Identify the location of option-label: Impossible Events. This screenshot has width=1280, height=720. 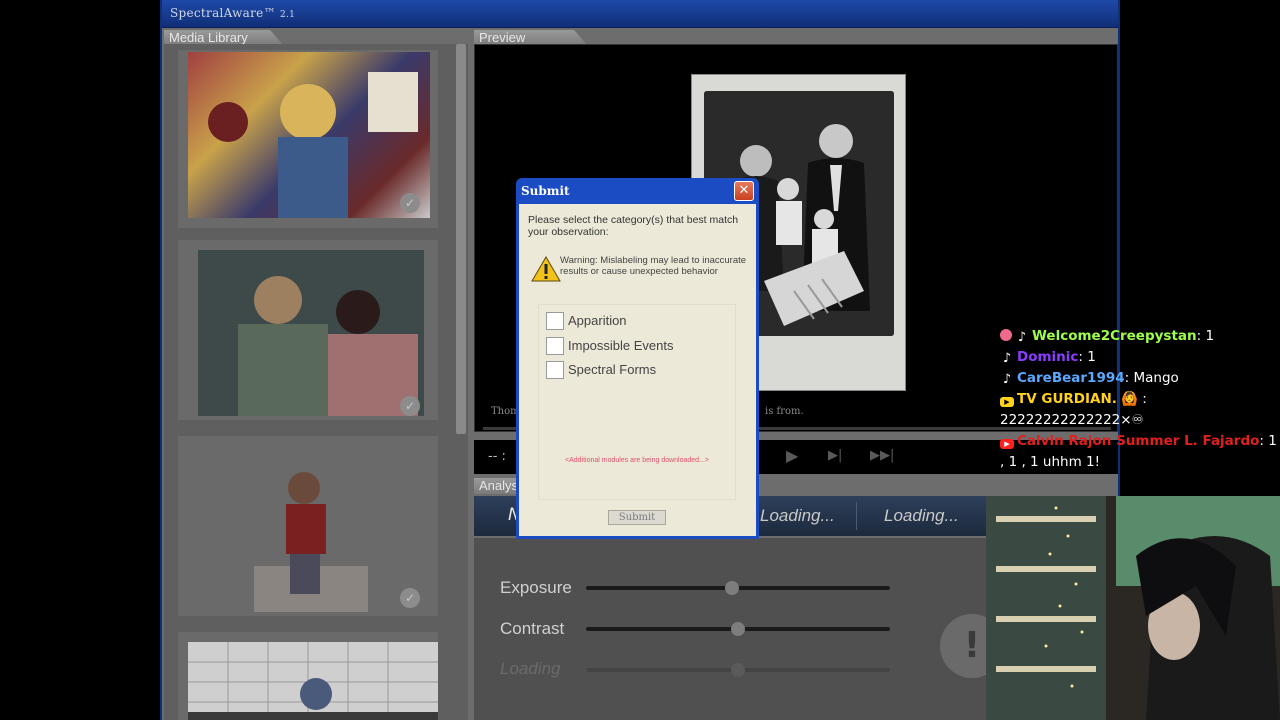
(621, 345).